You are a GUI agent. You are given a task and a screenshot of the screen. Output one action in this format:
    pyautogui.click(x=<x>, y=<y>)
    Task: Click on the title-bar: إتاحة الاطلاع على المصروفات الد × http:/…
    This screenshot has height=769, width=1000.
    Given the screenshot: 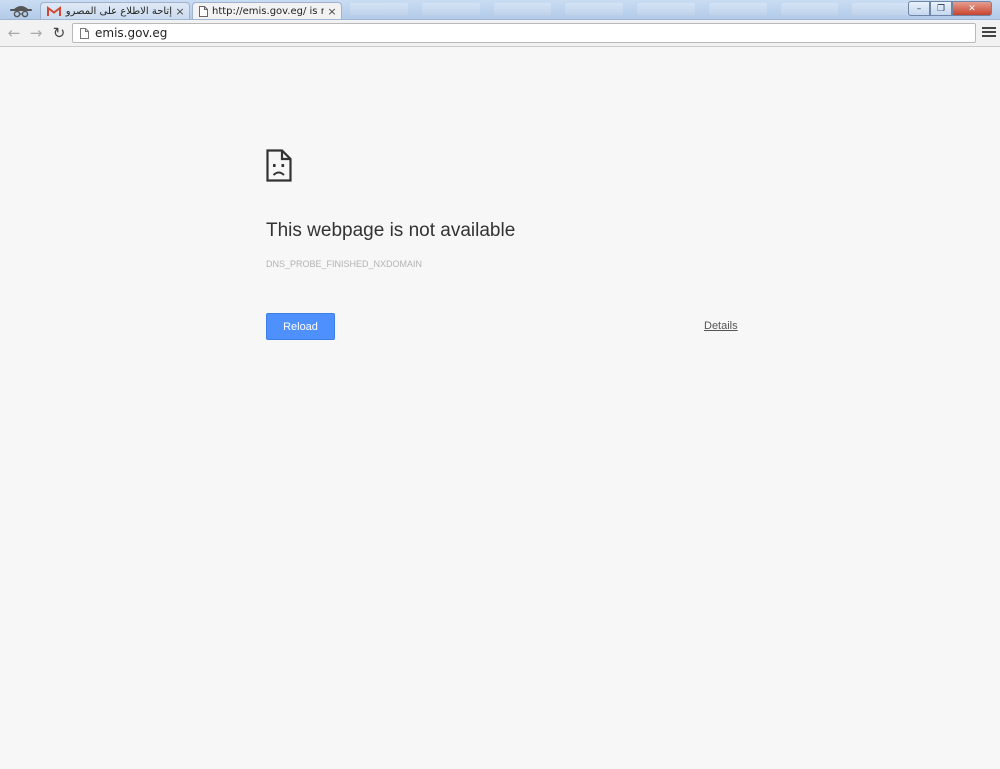 What is the action you would take?
    pyautogui.click(x=500, y=10)
    